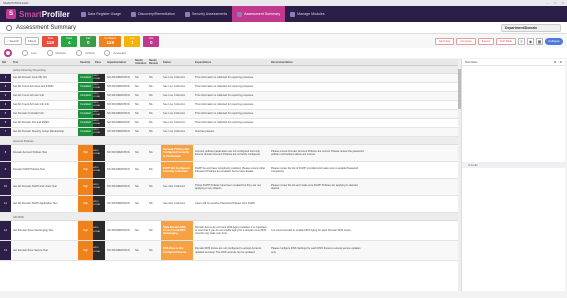 This screenshot has width=567, height=298. What do you see at coordinates (33, 230) in the screenshot?
I see `test-name: Get Domain Zone Scavenging Test` at bounding box center [33, 230].